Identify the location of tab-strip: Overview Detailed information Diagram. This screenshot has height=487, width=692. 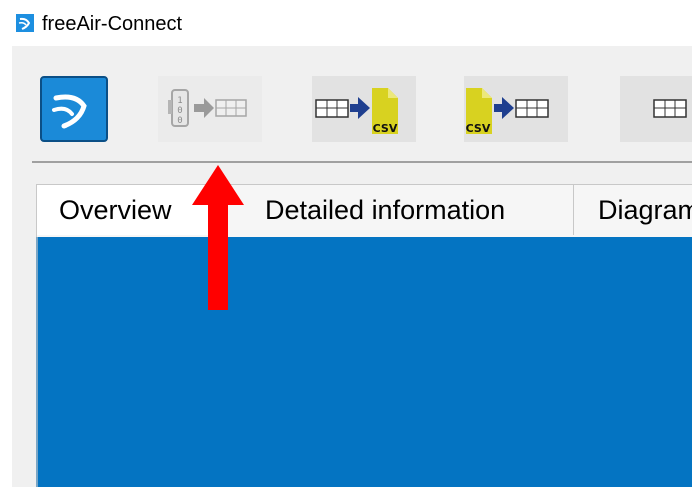
(364, 210).